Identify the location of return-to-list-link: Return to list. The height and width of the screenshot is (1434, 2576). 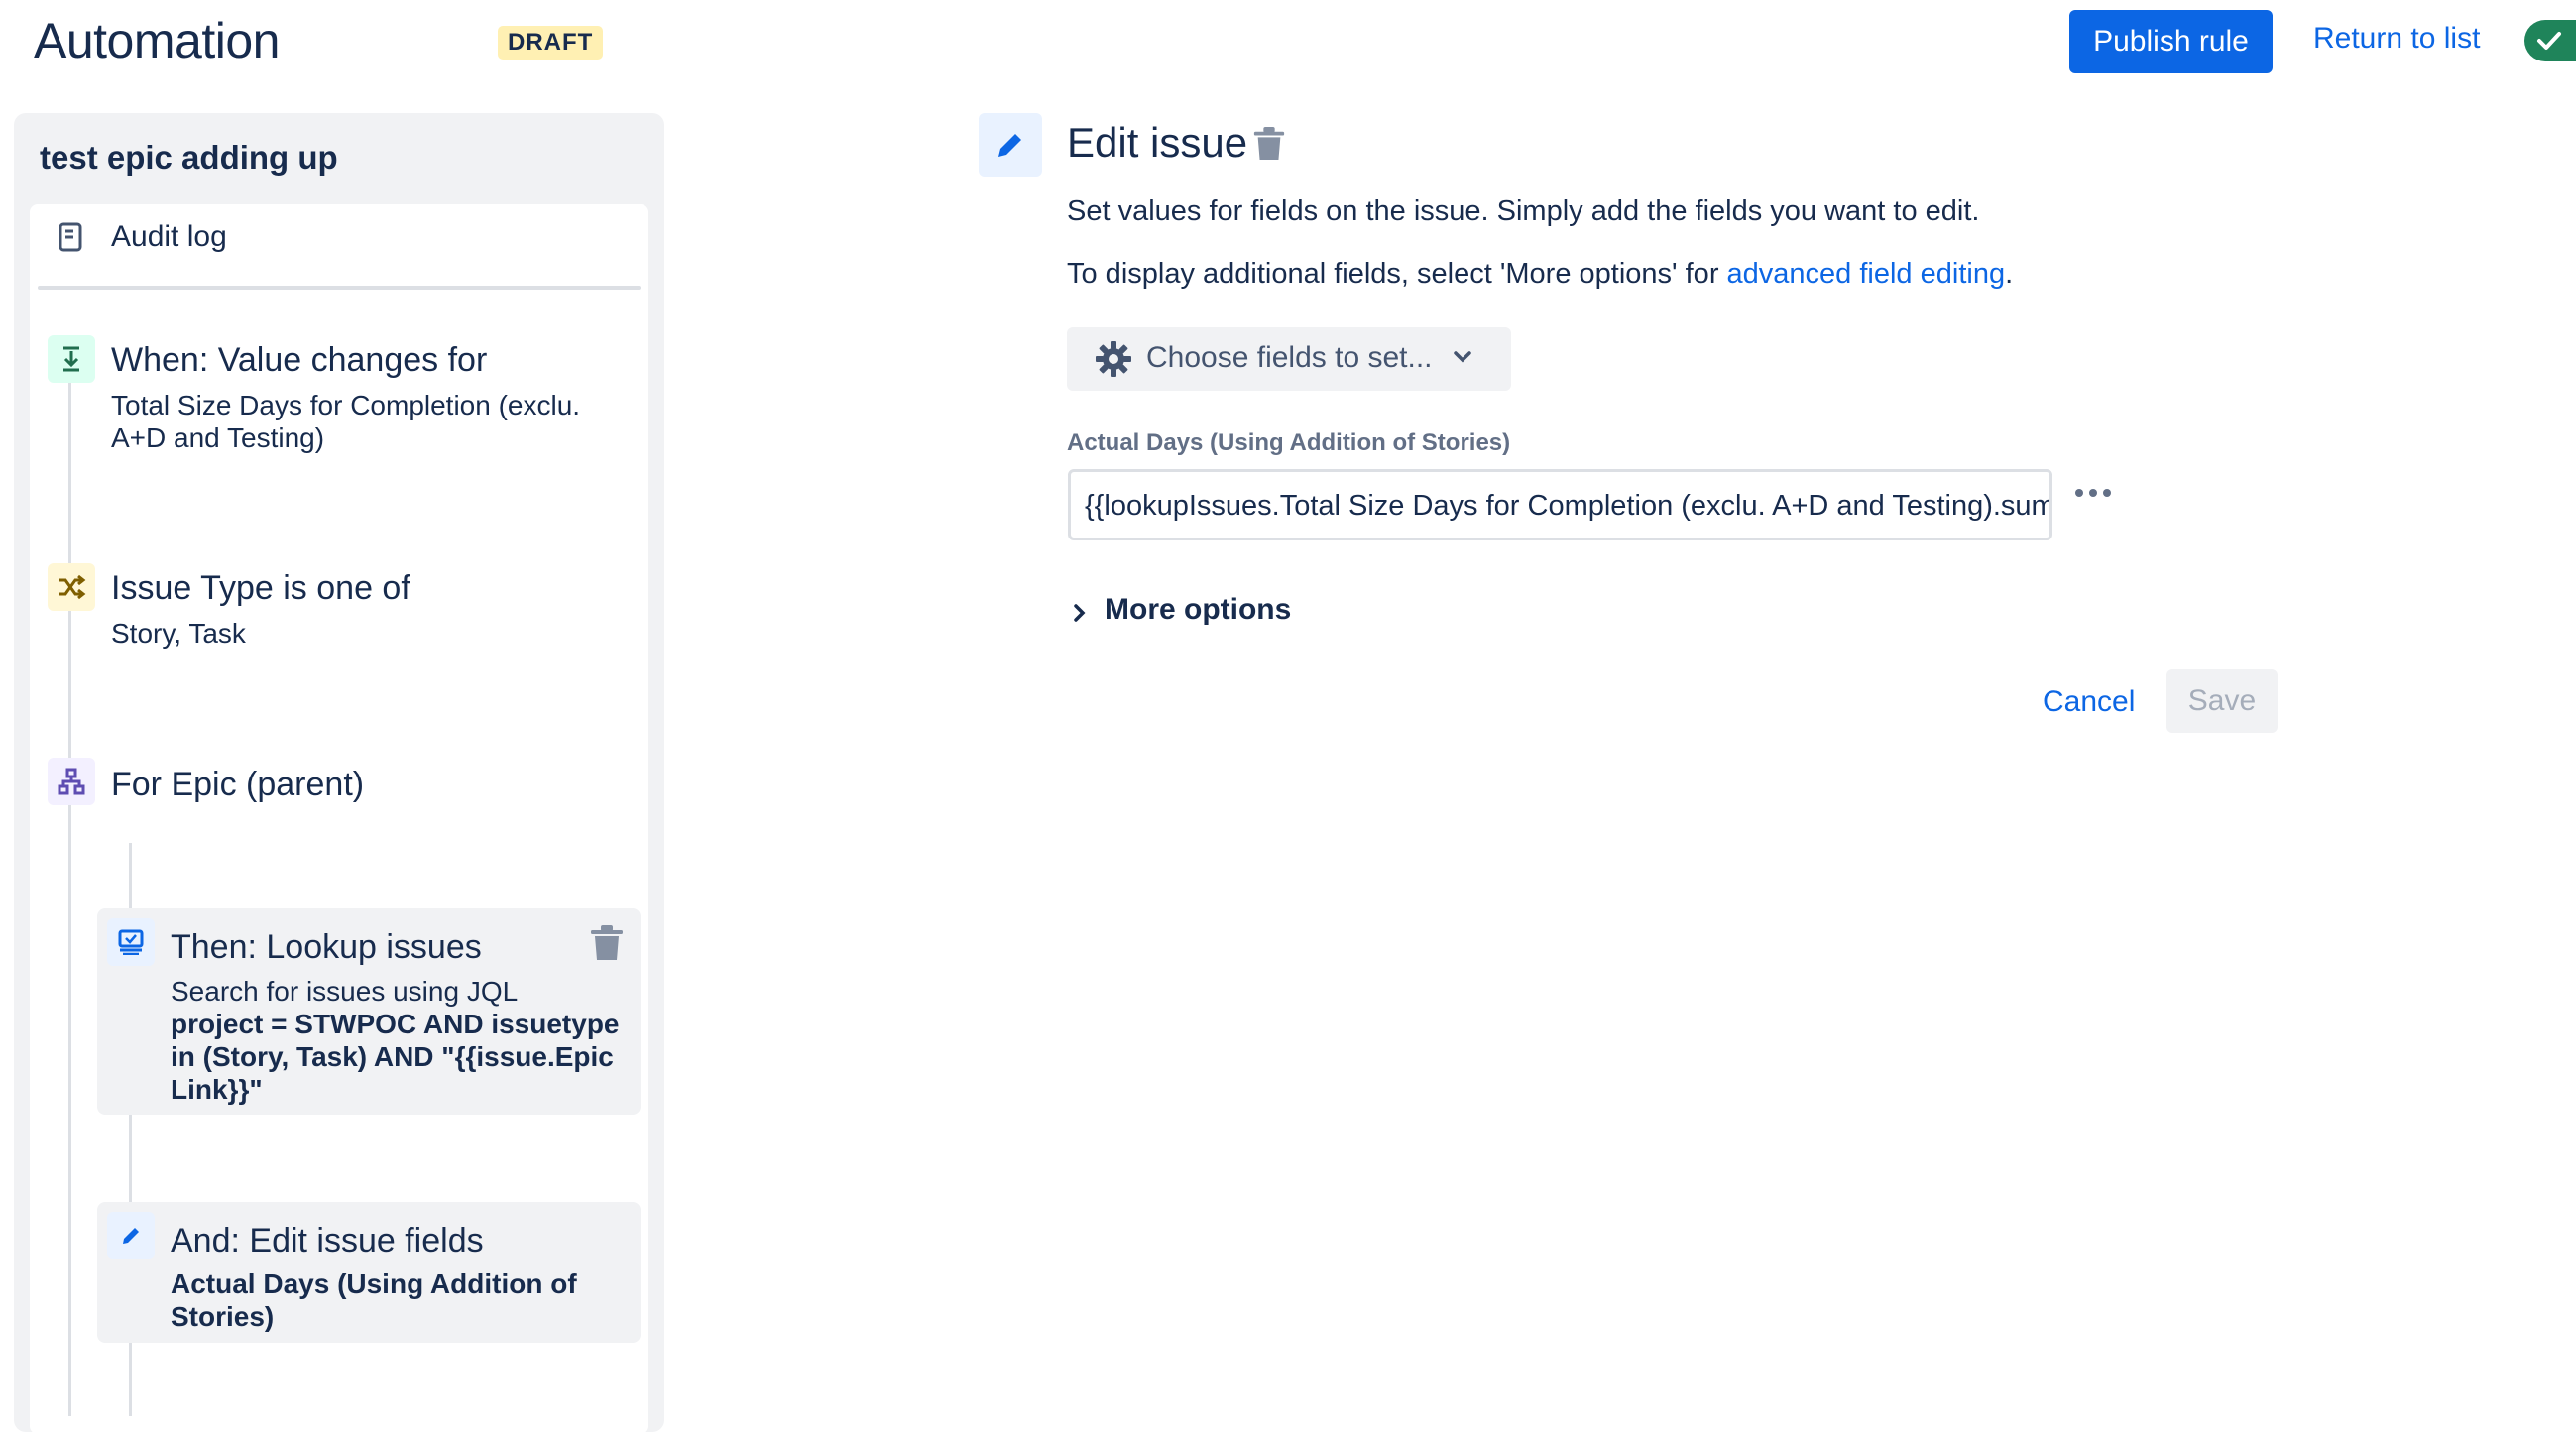
(2396, 39).